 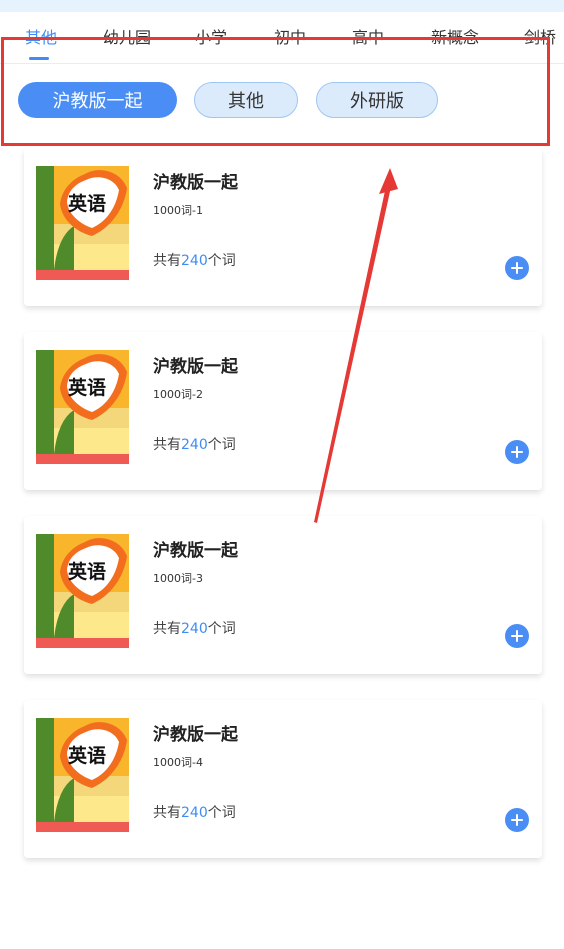 I want to click on book-subtitle: 1000词-1, so click(x=178, y=210).